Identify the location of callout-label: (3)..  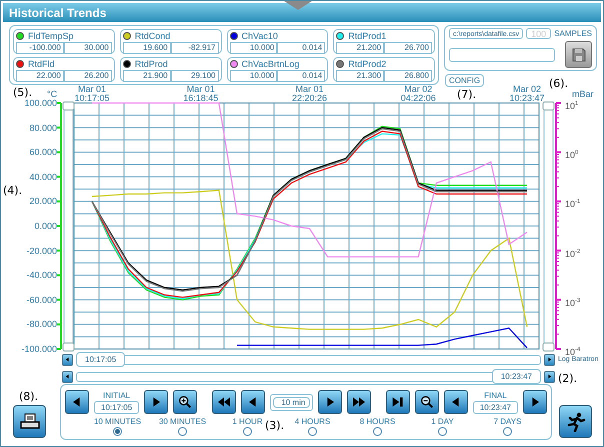
(274, 425).